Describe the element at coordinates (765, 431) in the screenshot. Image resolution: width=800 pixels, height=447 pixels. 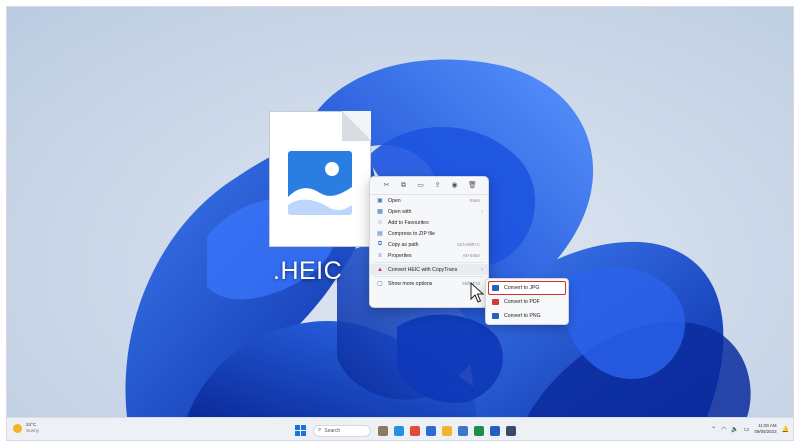
I see `clock-date: 09/06/2023` at that location.